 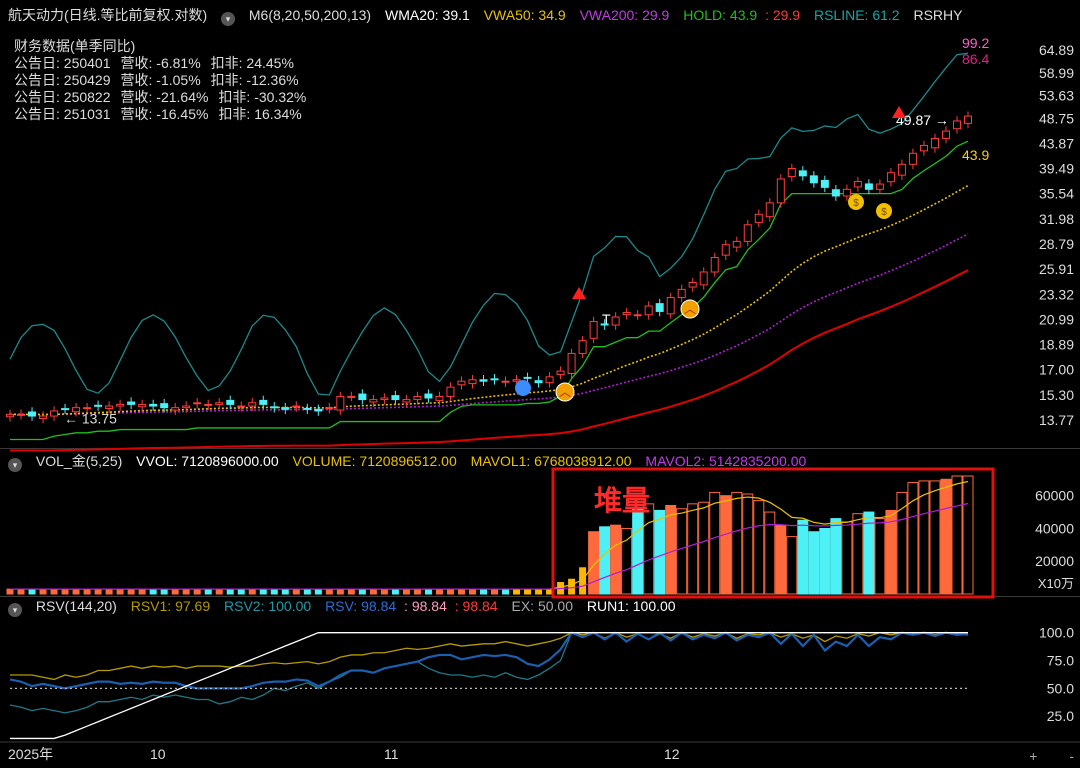 What do you see at coordinates (62, 80) in the screenshot?
I see `fin-date: 公告日: 250429` at bounding box center [62, 80].